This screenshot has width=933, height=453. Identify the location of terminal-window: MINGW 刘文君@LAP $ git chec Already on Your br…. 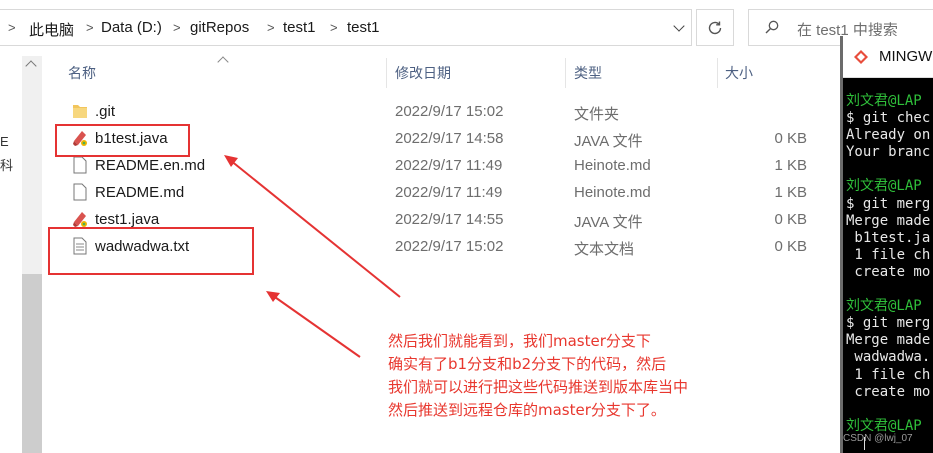
(886, 244).